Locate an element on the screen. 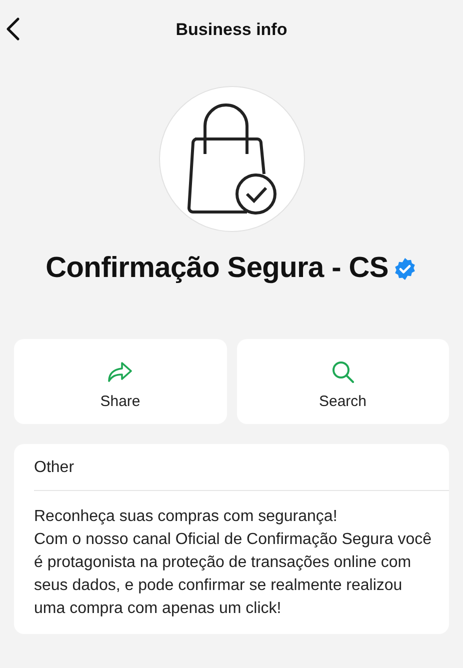 The height and width of the screenshot is (668, 463). share-button: Share is located at coordinates (120, 381).